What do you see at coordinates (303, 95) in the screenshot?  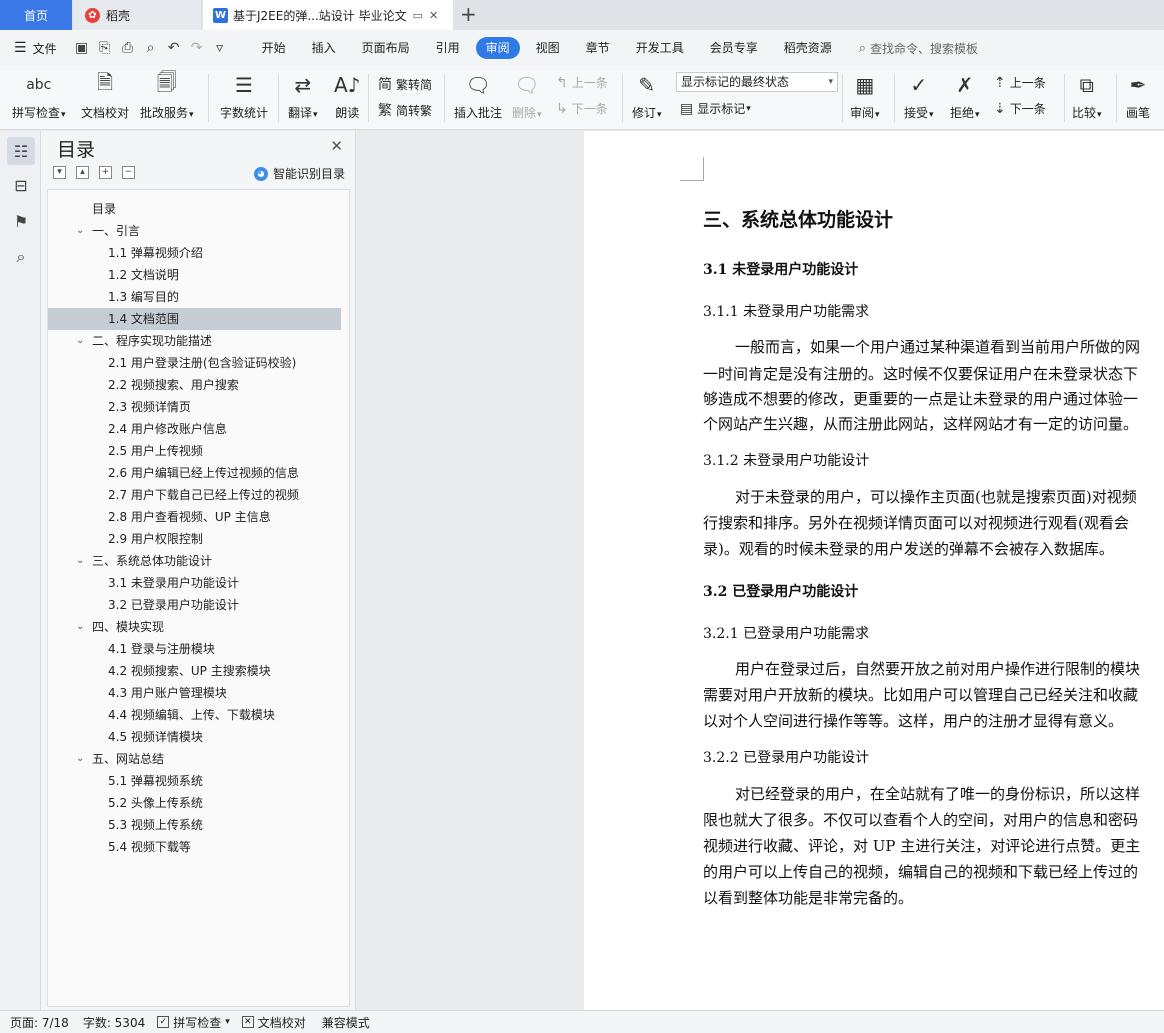 I see `translate-button: ⇄ 翻译▾` at bounding box center [303, 95].